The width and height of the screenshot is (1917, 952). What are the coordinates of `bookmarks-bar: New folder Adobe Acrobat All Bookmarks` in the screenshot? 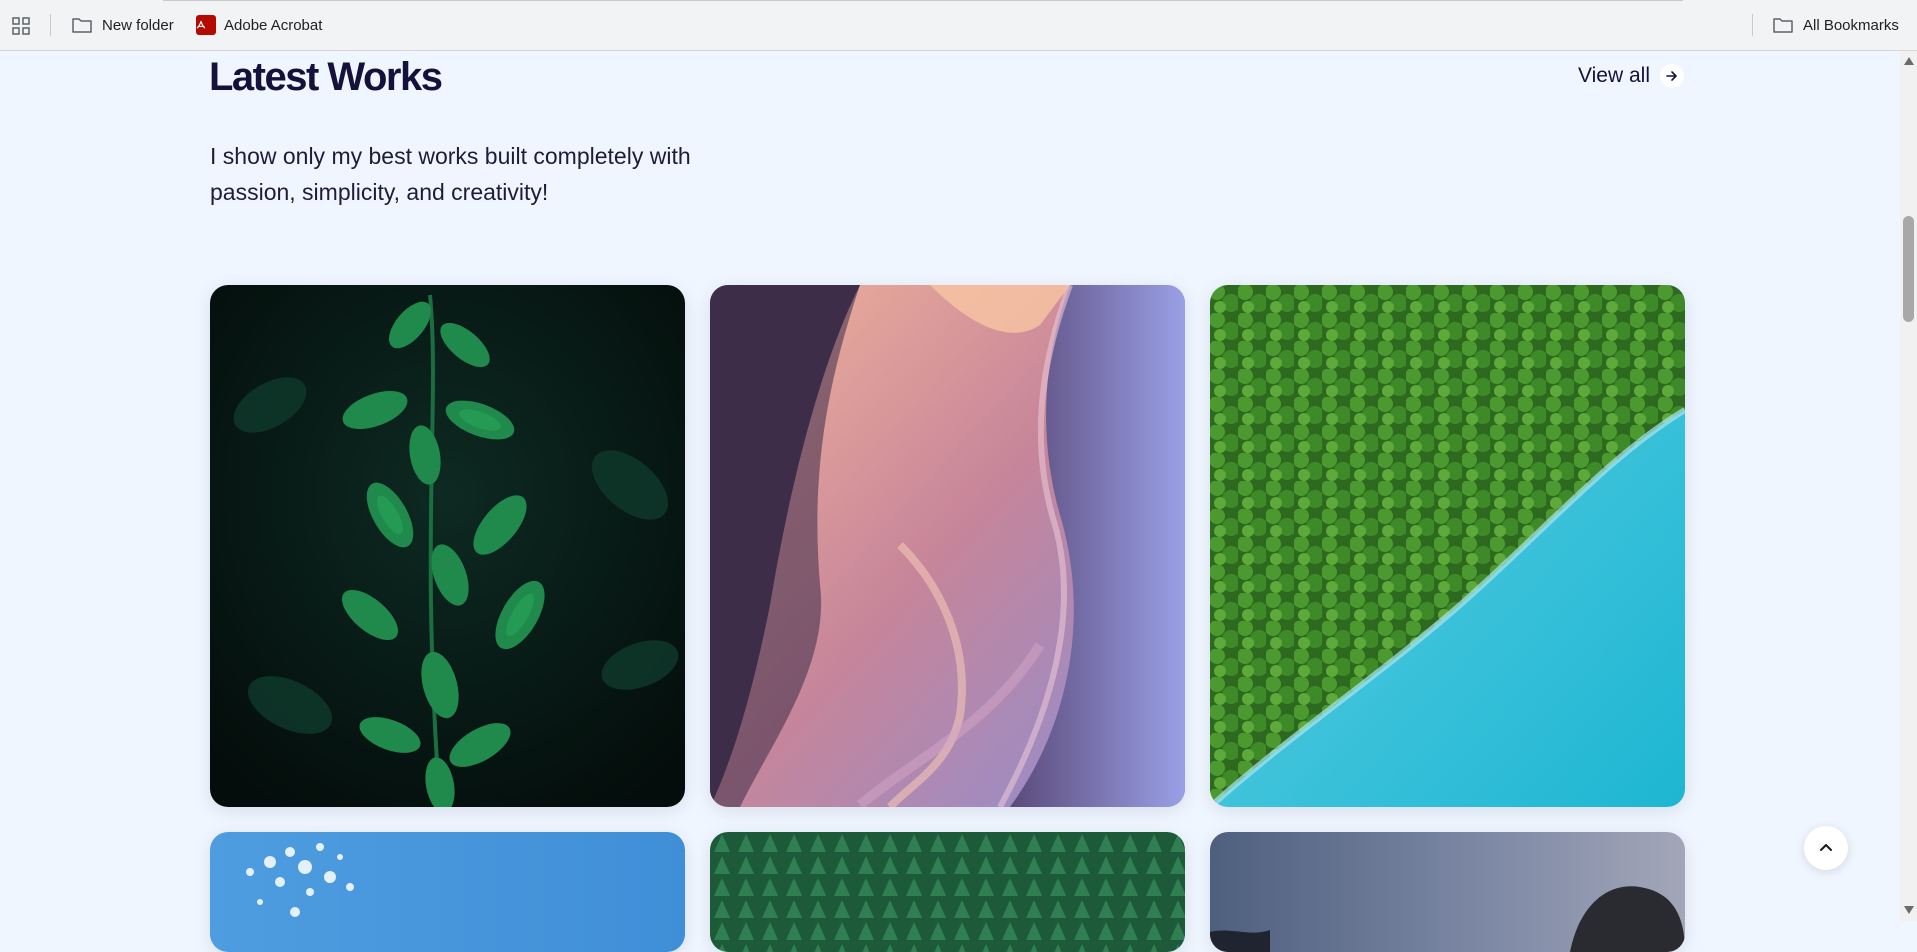 It's located at (958, 25).